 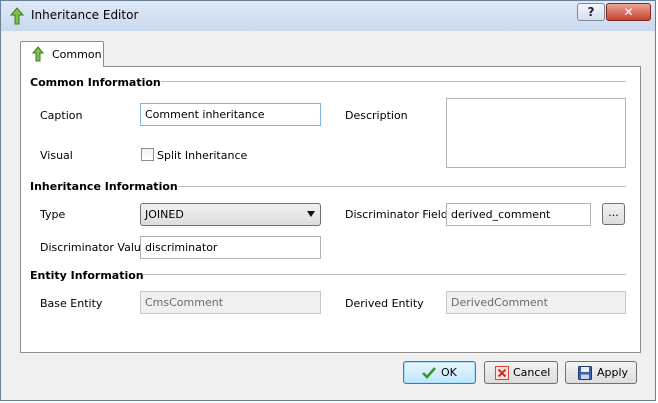 What do you see at coordinates (56, 155) in the screenshot?
I see `visual-label: Visual` at bounding box center [56, 155].